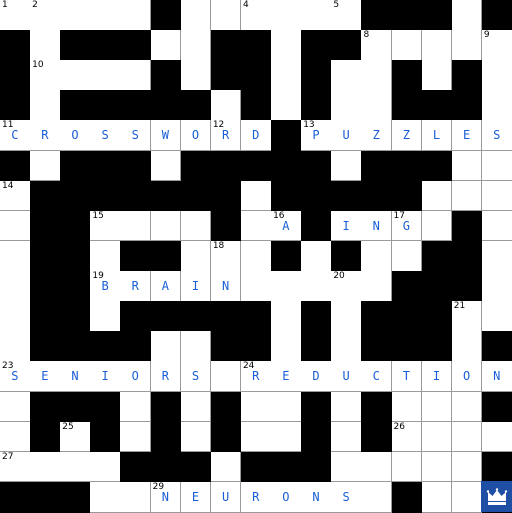 The height and width of the screenshot is (513, 512). What do you see at coordinates (75, 437) in the screenshot?
I see `grid-cell: 25` at bounding box center [75, 437].